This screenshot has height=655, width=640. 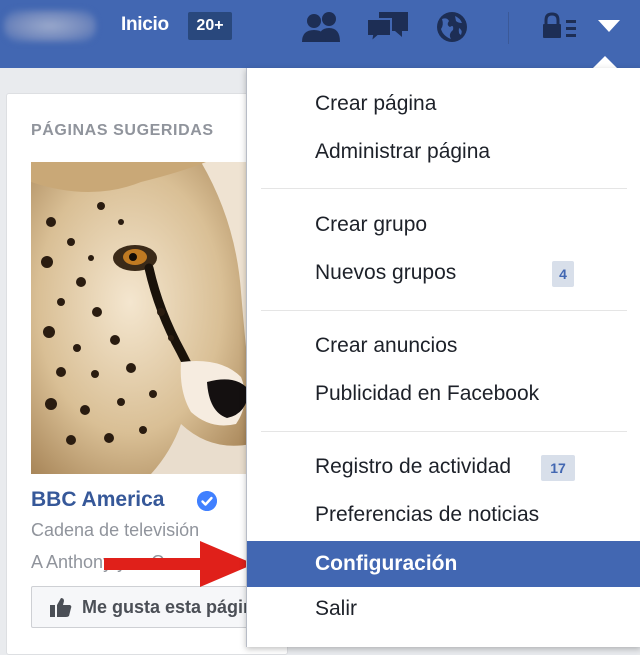 What do you see at coordinates (561, 27) in the screenshot?
I see `privacy-shortcuts-icon` at bounding box center [561, 27].